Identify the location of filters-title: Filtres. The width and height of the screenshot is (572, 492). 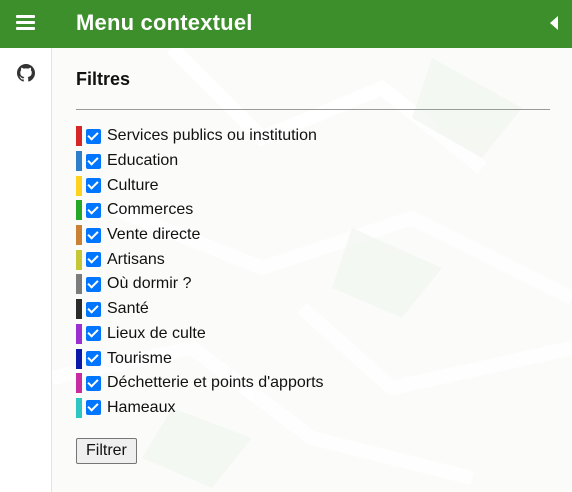
(103, 79).